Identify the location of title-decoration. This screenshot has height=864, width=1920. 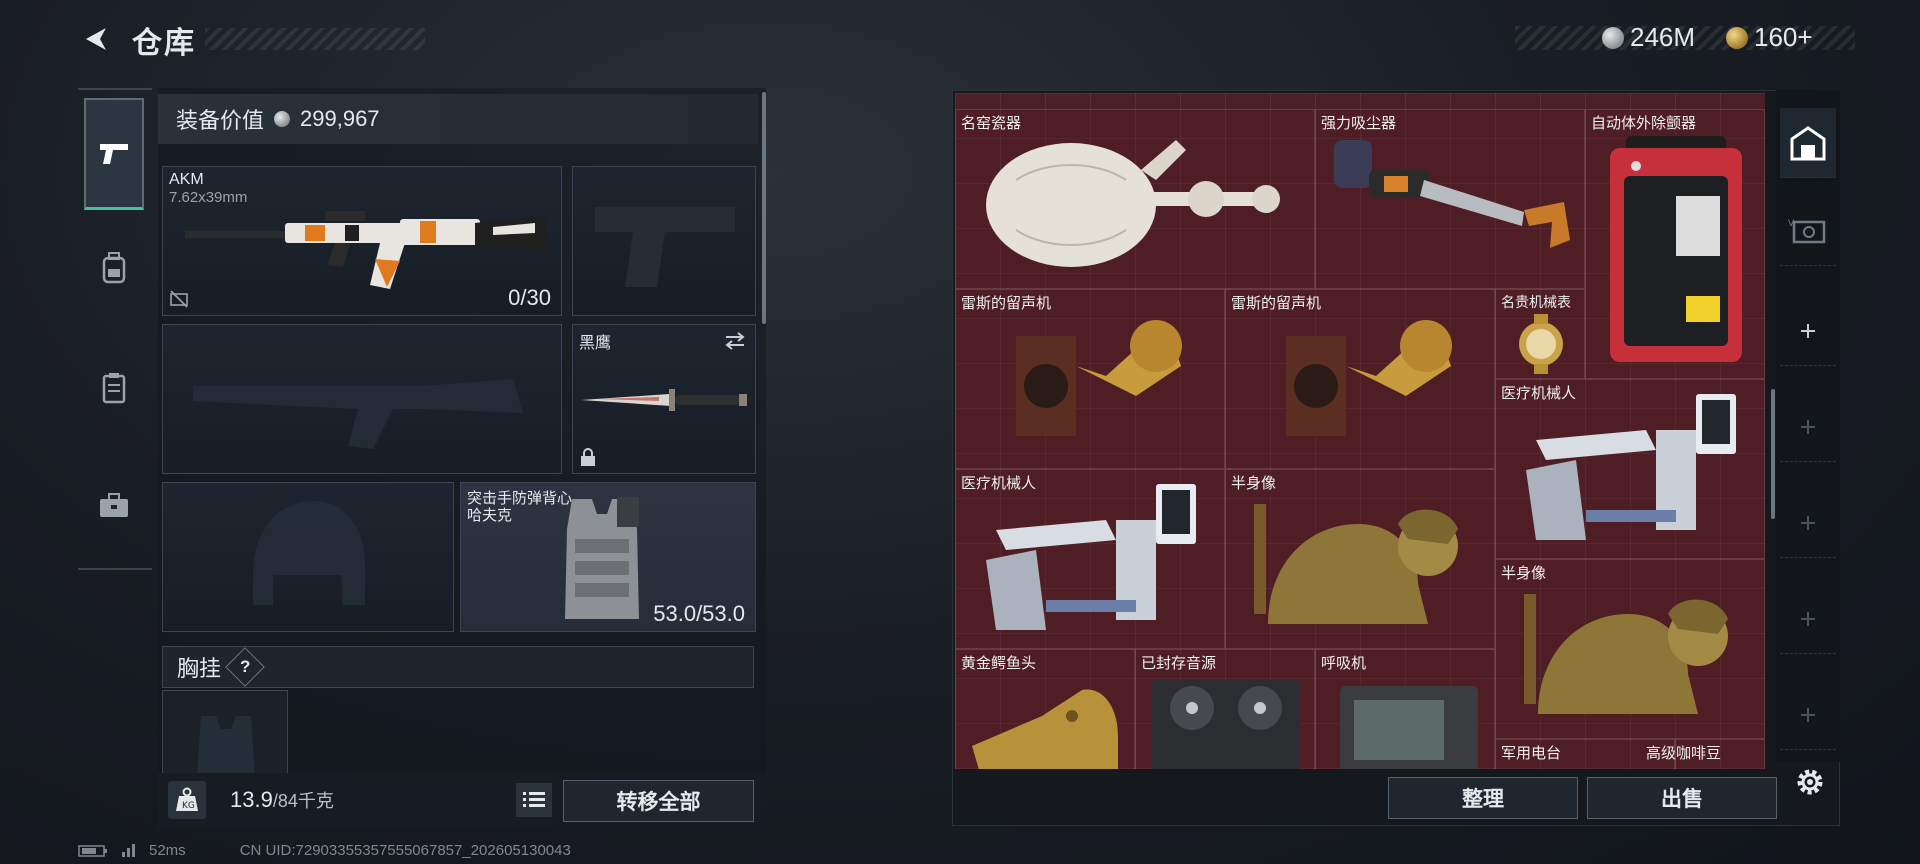
(315, 39).